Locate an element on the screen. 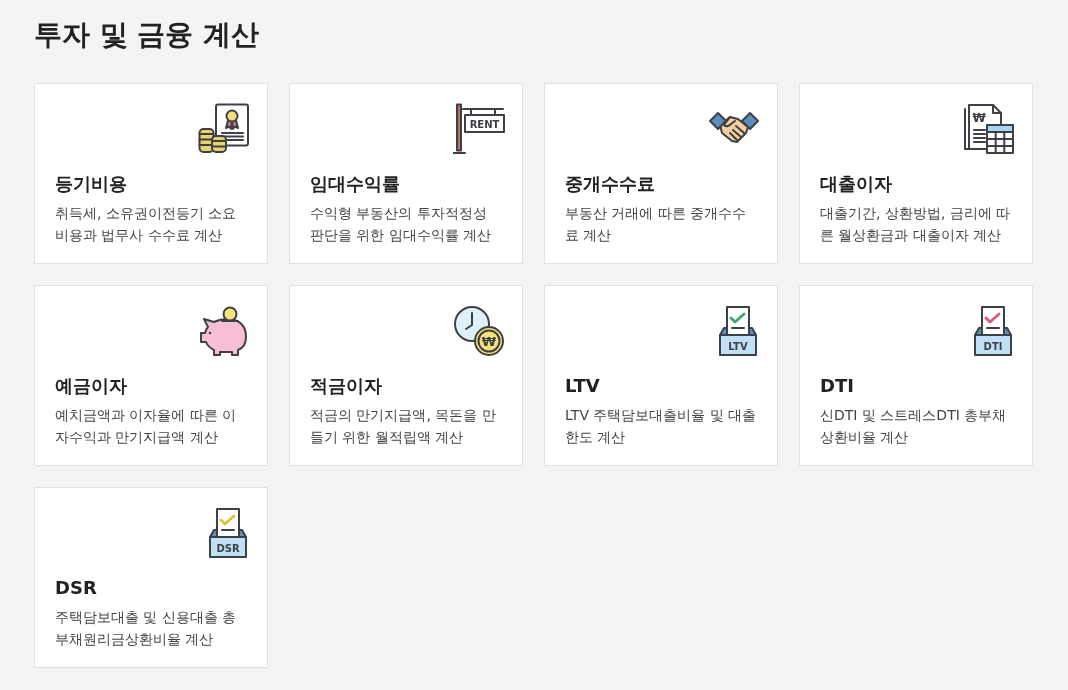 This screenshot has height=690, width=1068. card-description: 부동산 거래에 따른 중개수수료 계산 is located at coordinates (656, 224).